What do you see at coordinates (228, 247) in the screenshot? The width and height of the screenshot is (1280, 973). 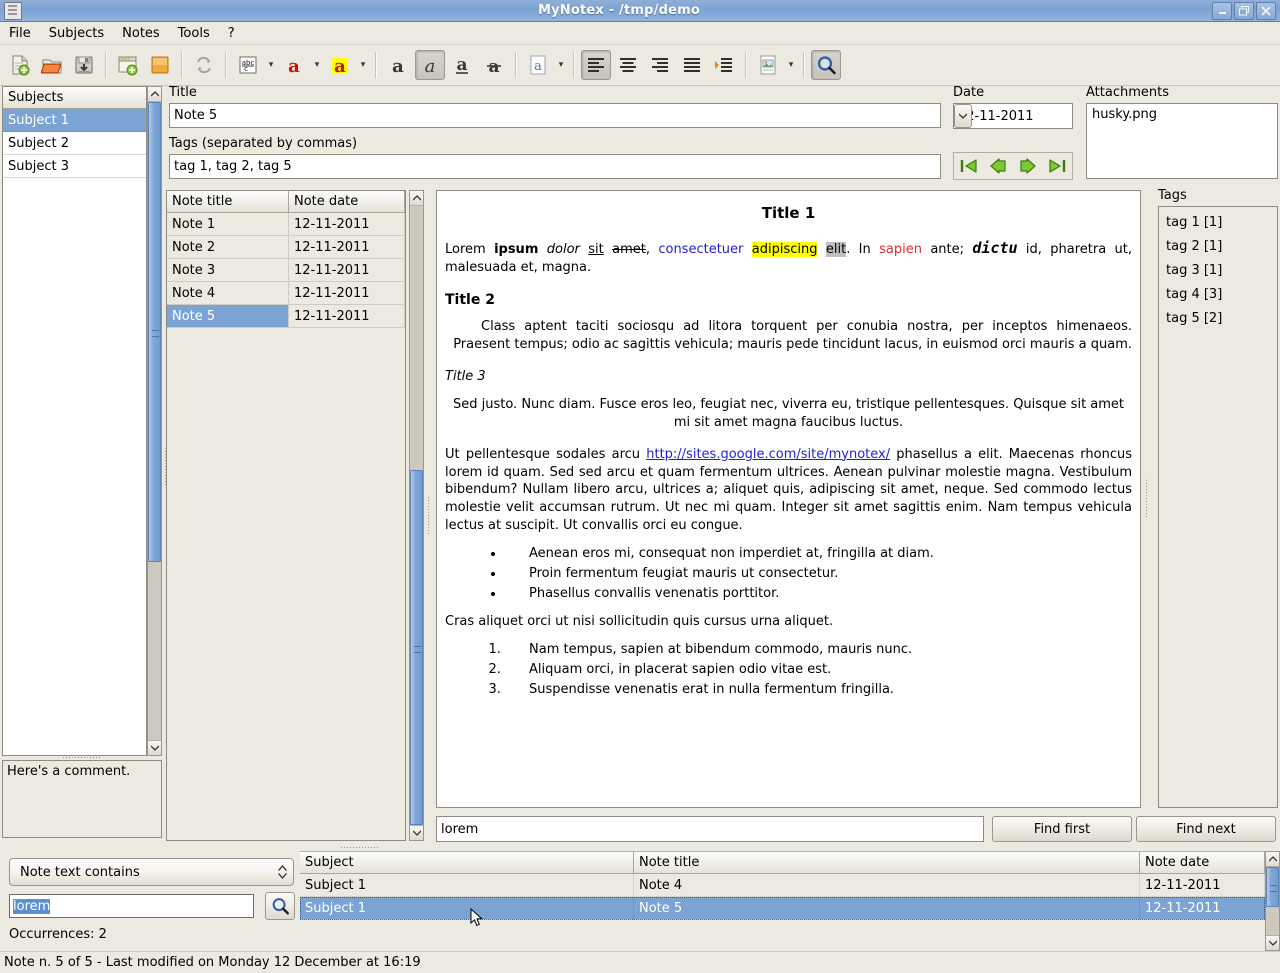 I see `note-title-cell: Note 2` at bounding box center [228, 247].